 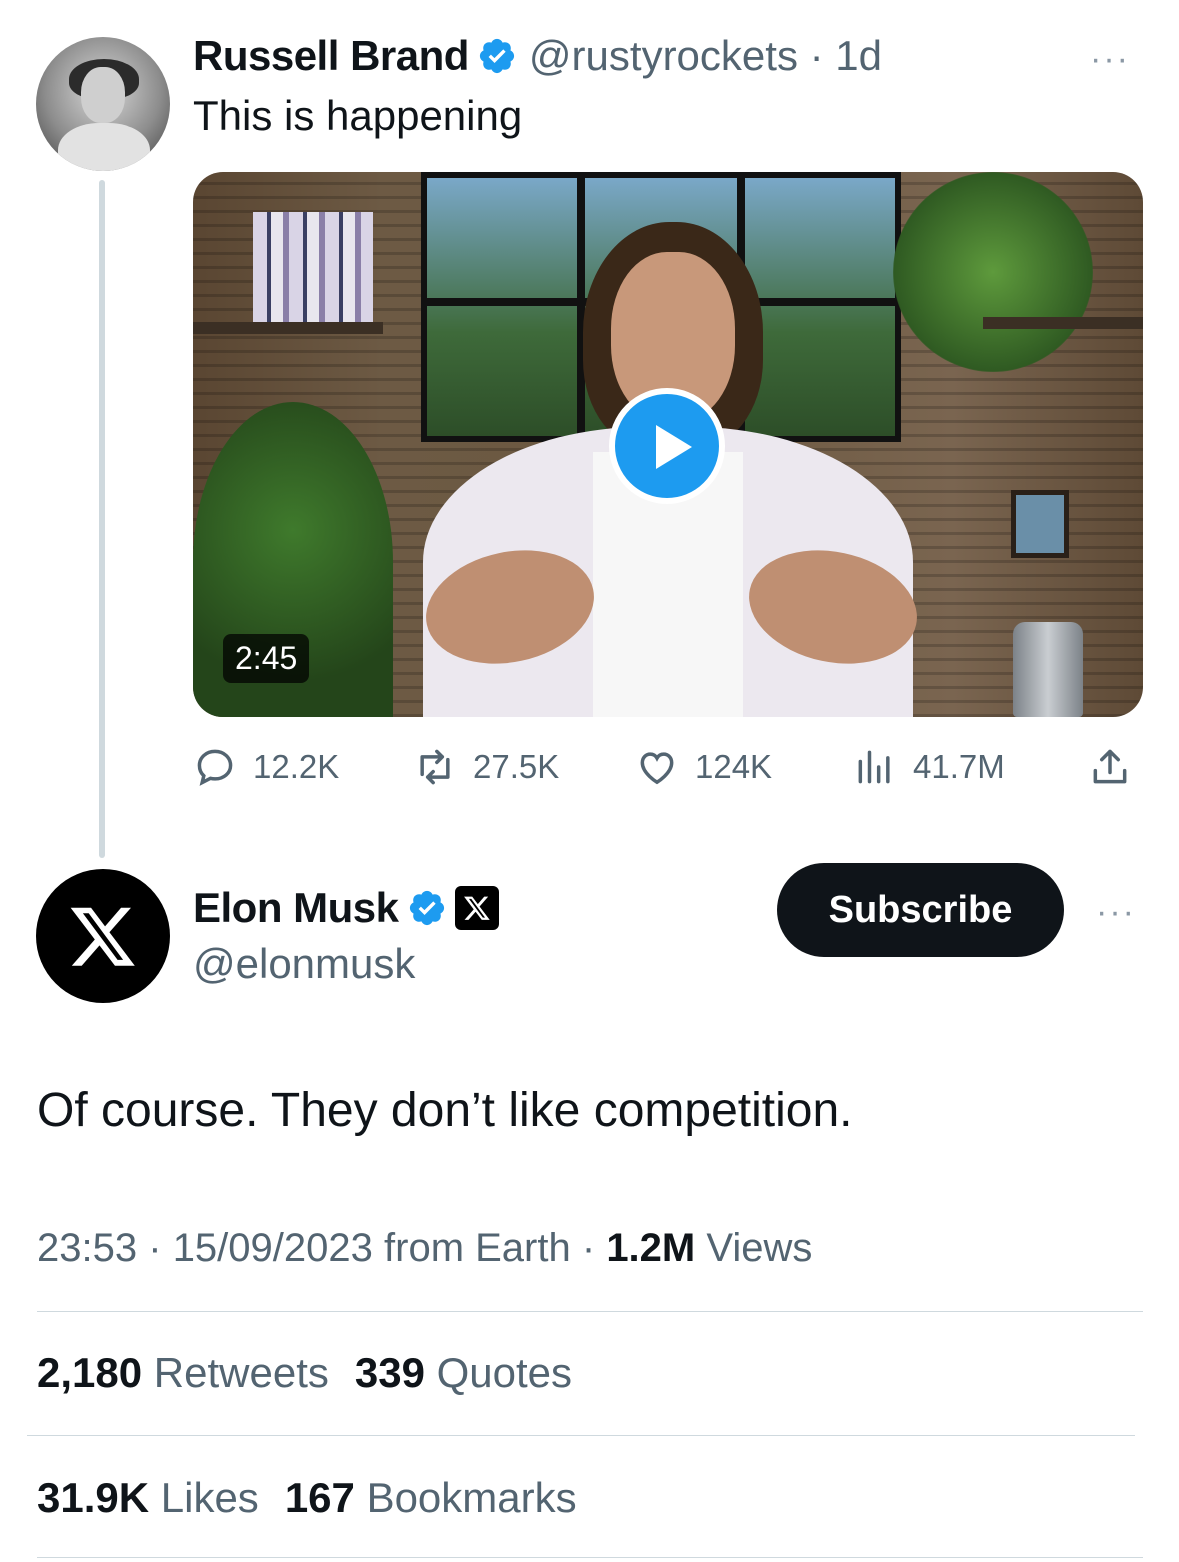 I want to click on analytics-icon, so click(x=874, y=767).